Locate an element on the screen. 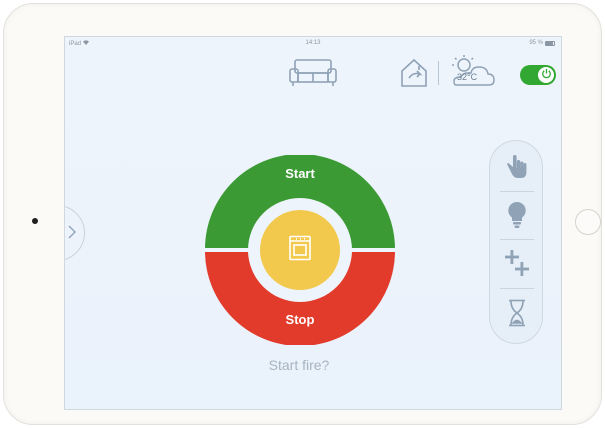 Image resolution: width=605 pixels, height=428 pixels. hand-pointer-icon is located at coordinates (517, 167).